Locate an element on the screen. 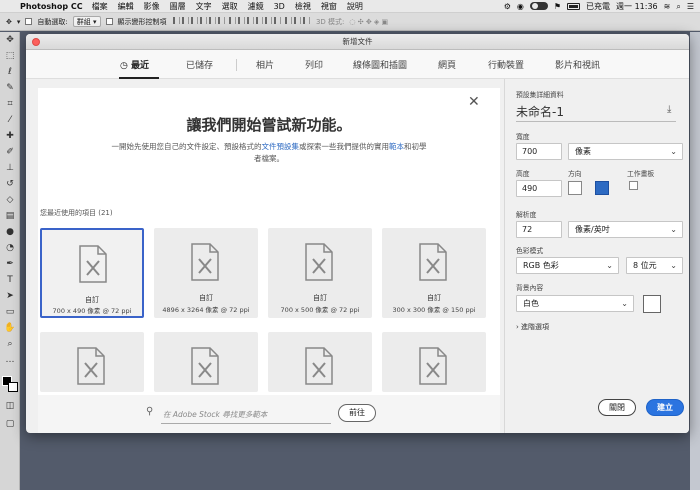 The height and width of the screenshot is (490, 700). dialog-titlebar: 新增文件 is located at coordinates (357, 42).